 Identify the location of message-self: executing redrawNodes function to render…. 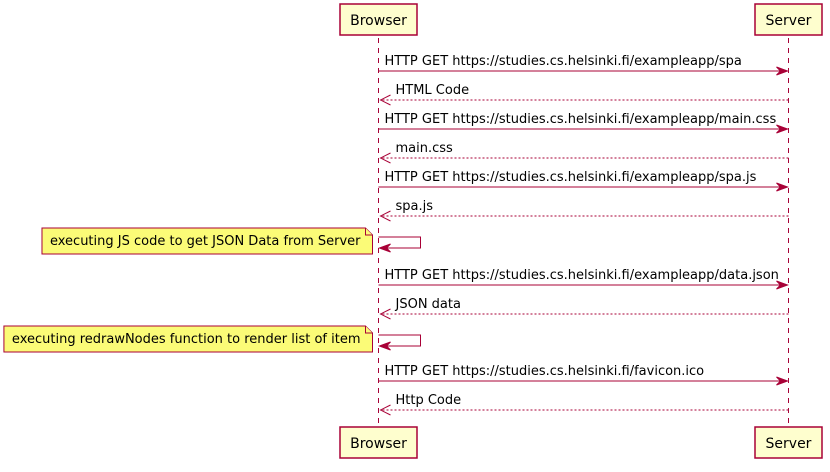
(212, 339).